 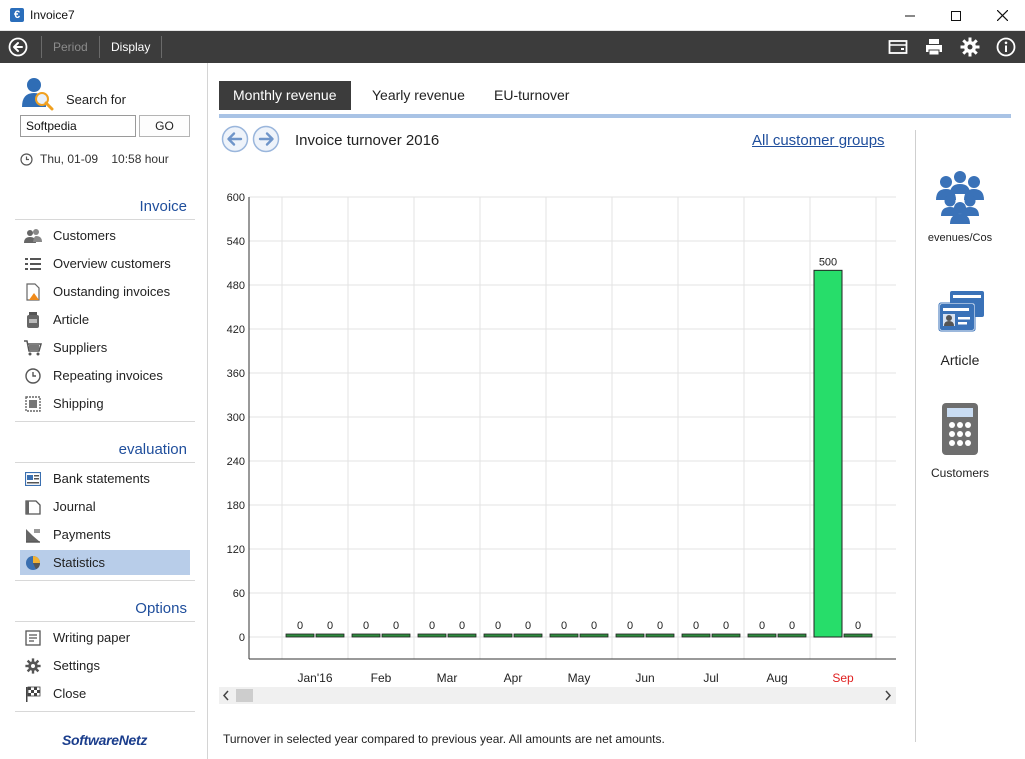 What do you see at coordinates (33, 535) in the screenshot?
I see `payments-icon` at bounding box center [33, 535].